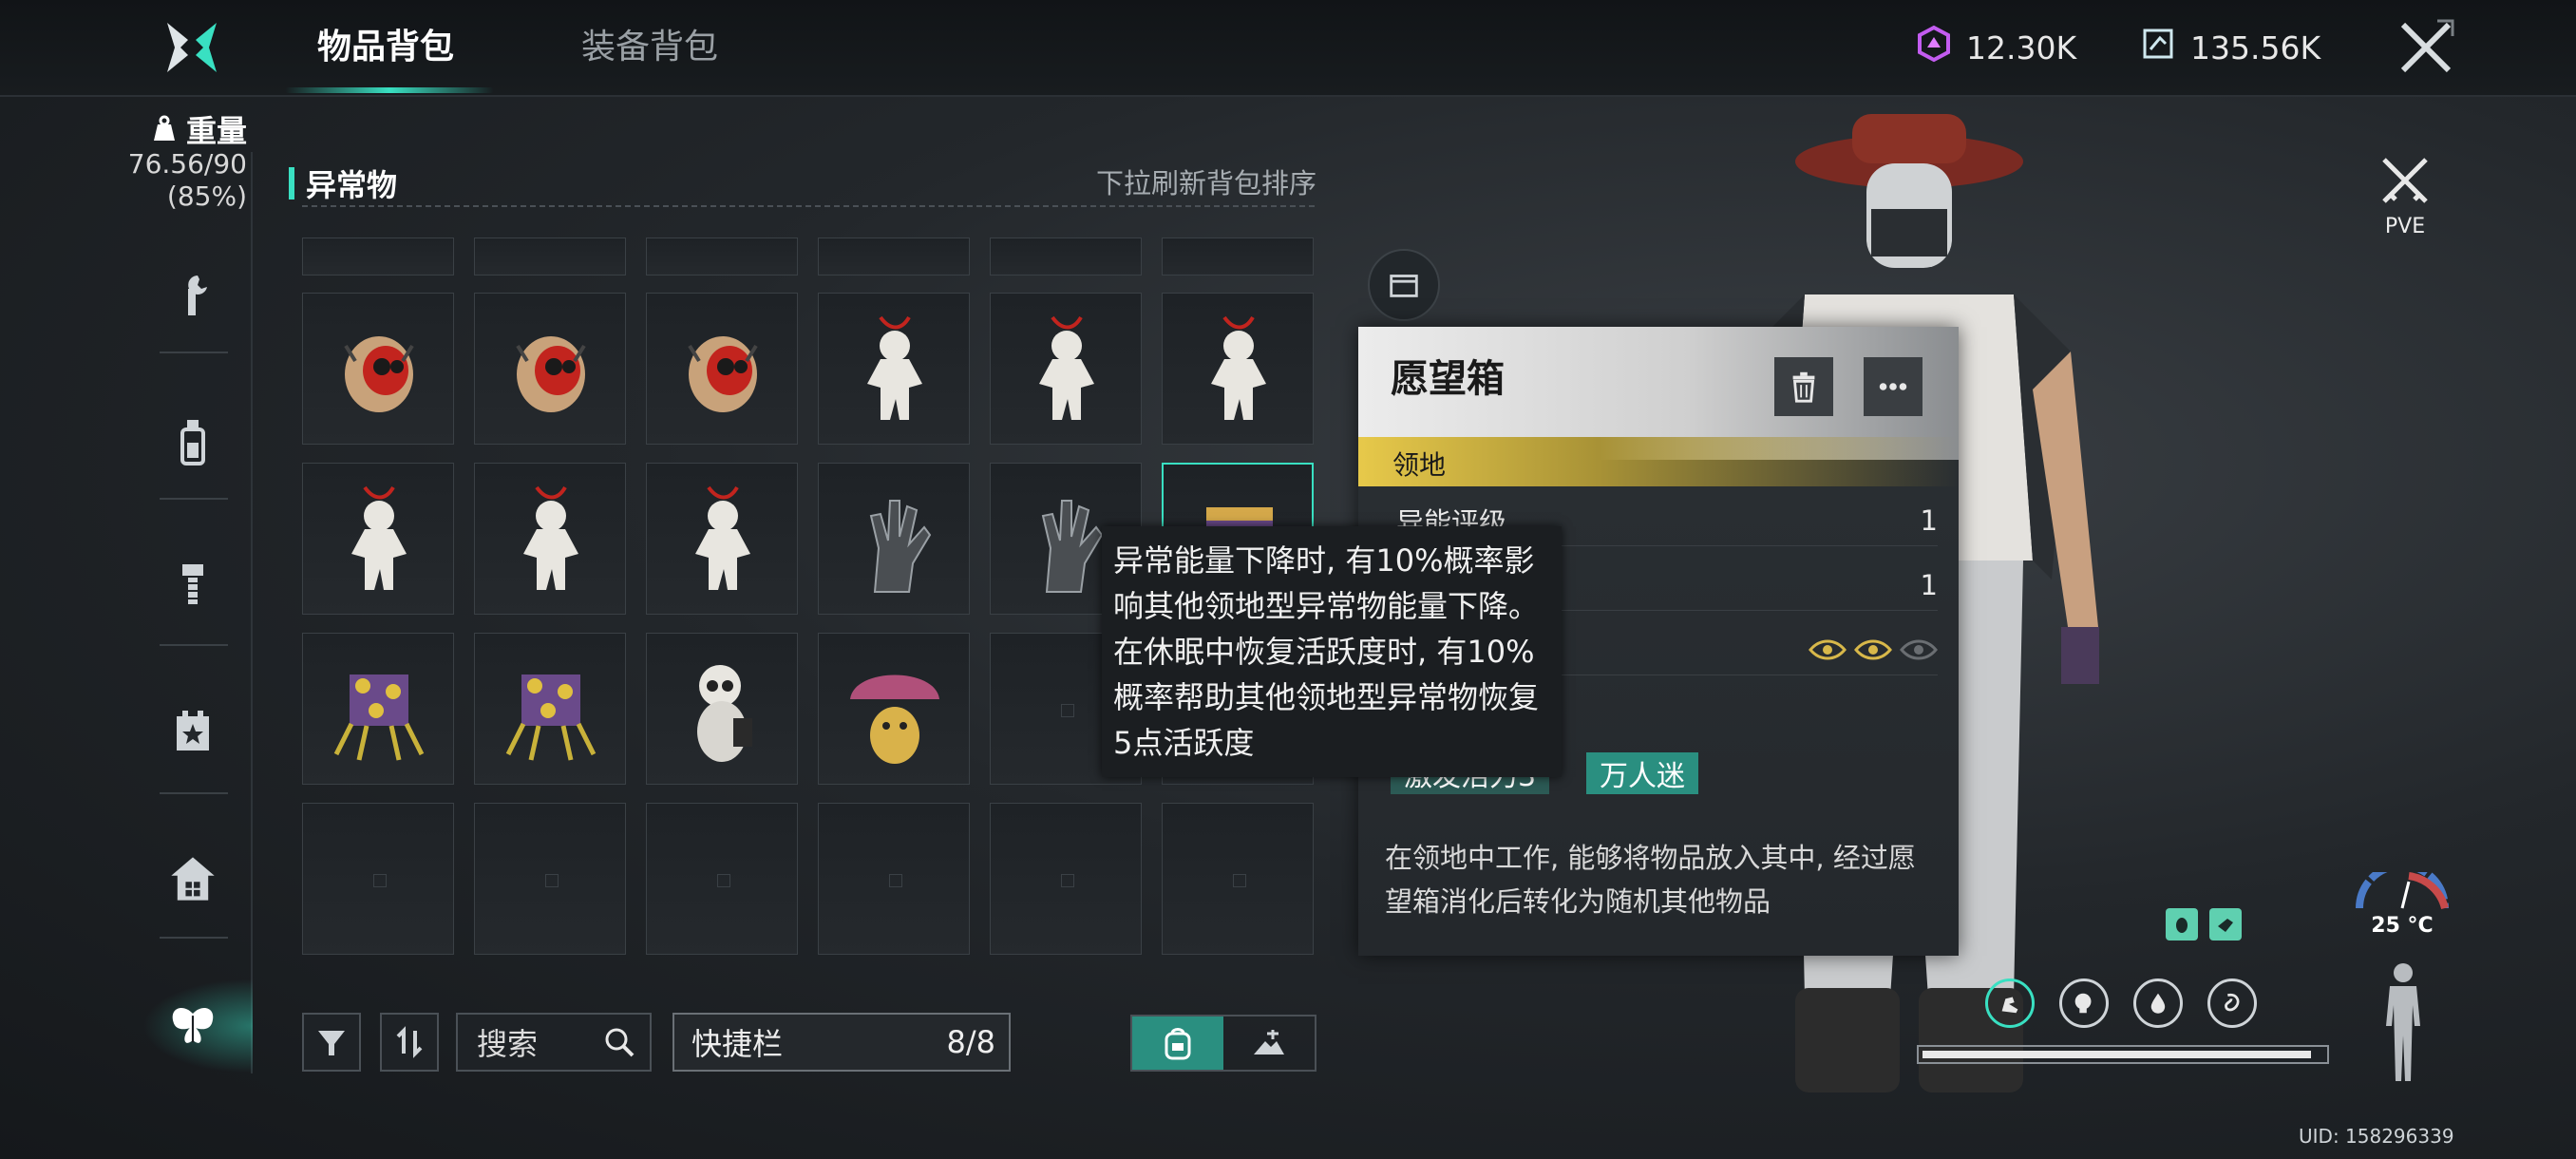 Image resolution: width=2576 pixels, height=1159 pixels. I want to click on eye-empty-icon, so click(1919, 649).